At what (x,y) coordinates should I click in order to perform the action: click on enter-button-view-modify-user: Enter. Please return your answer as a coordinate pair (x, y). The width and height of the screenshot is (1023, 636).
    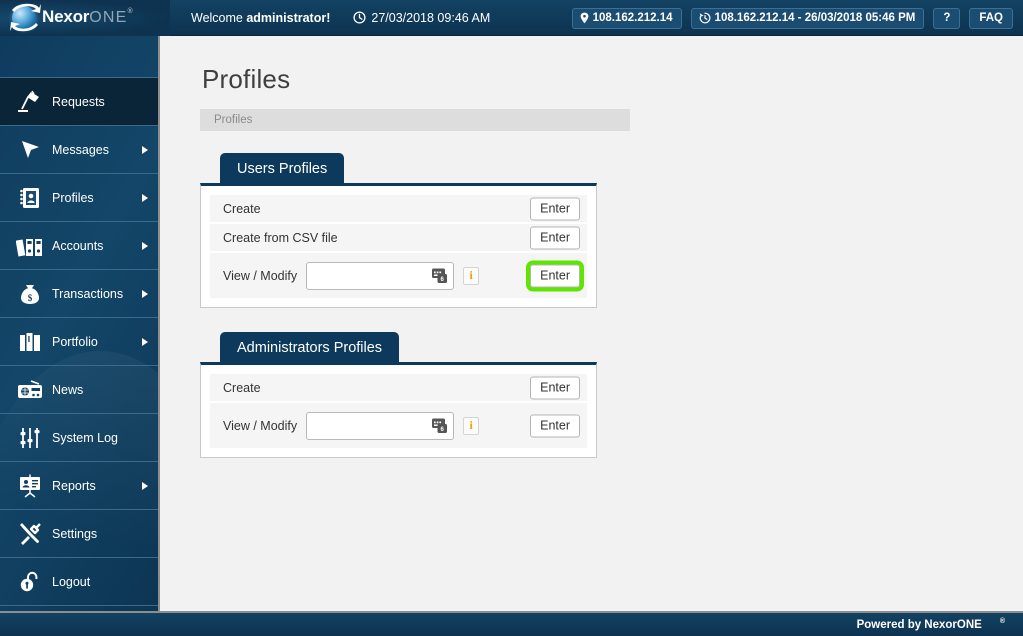
    Looking at the image, I should click on (555, 275).